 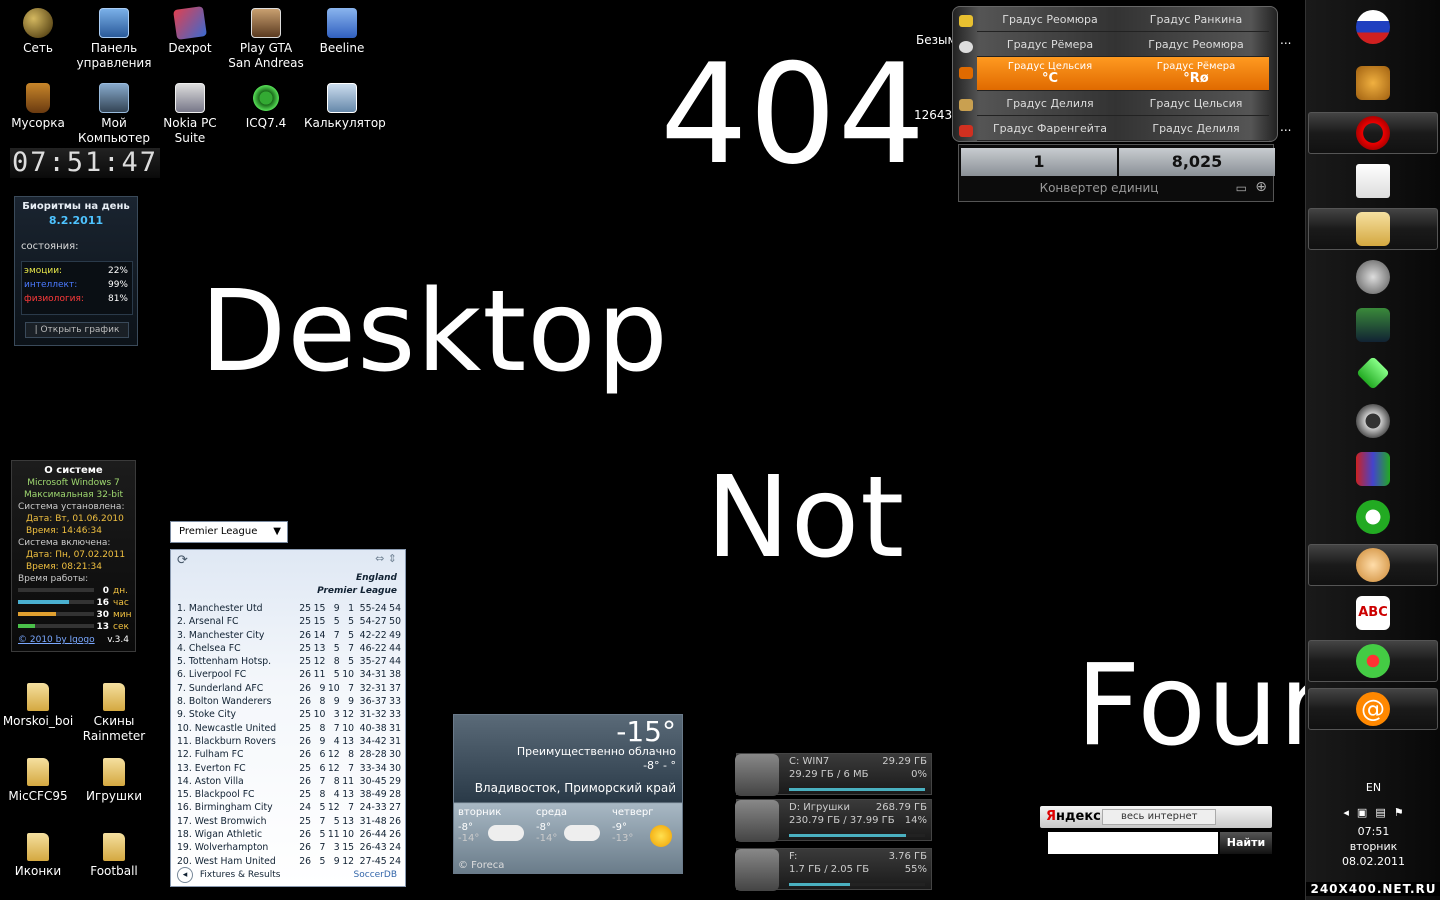 I want to click on network-icon: Сеть, so click(x=38, y=31).